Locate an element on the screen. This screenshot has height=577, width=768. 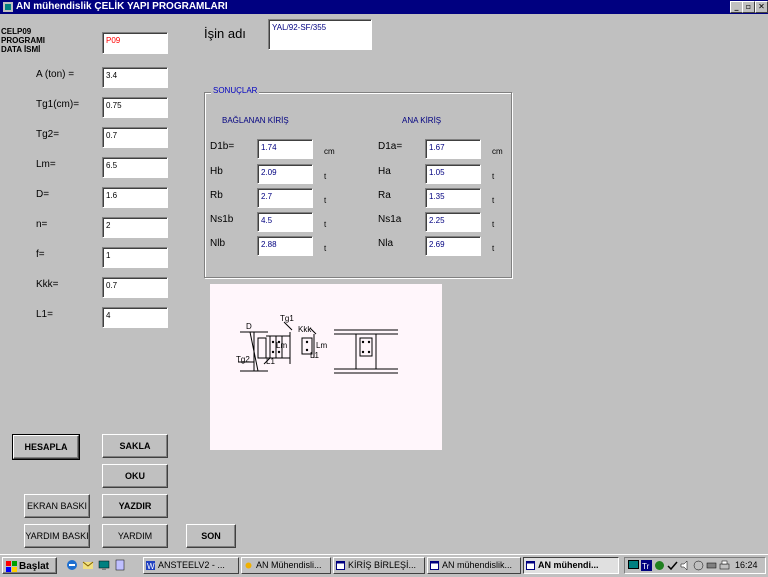
restore-button: ▫ is located at coordinates (748, 7).